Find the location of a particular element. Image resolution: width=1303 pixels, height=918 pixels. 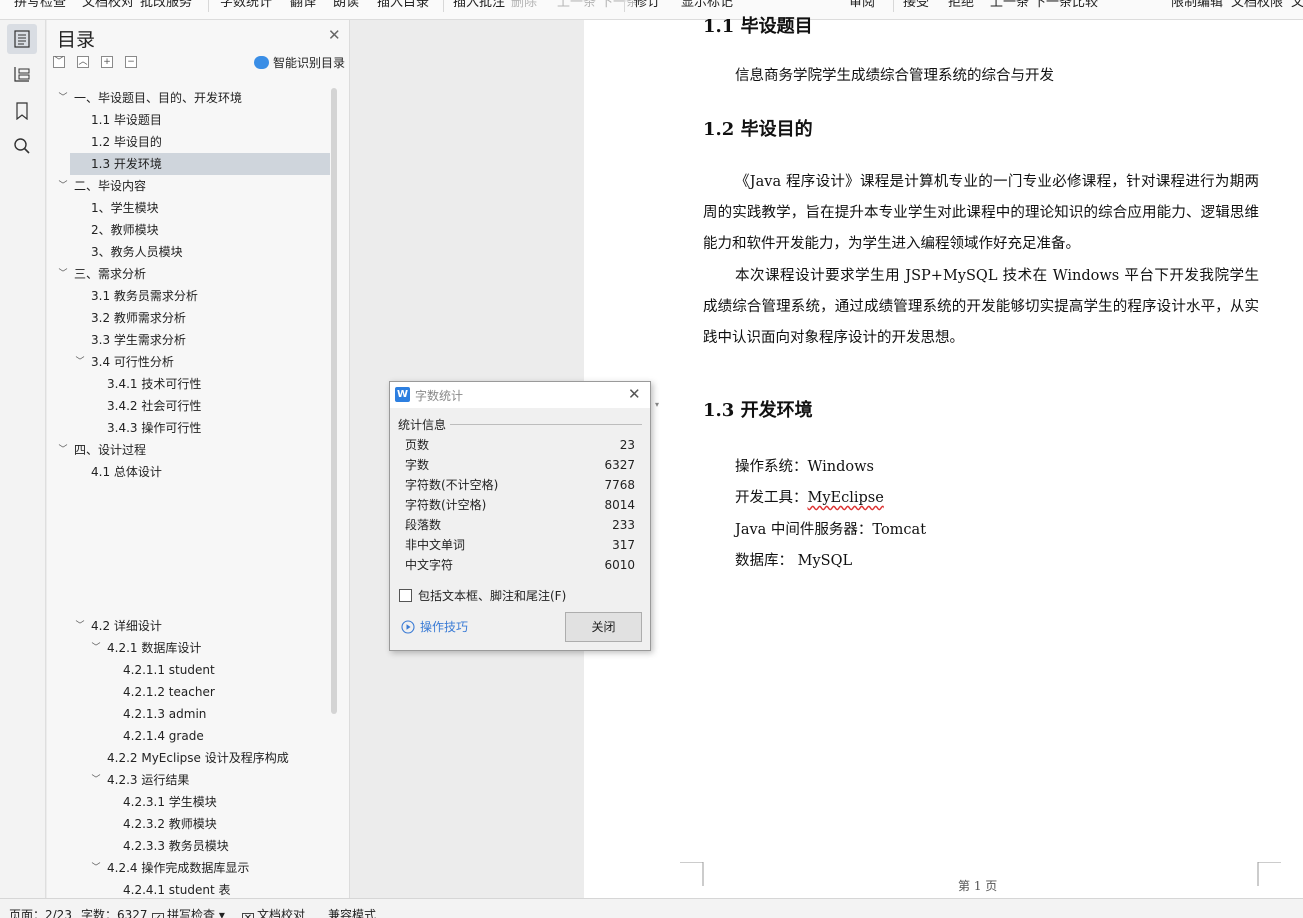

smart-toc-label: 智能识别目录 is located at coordinates (309, 63).